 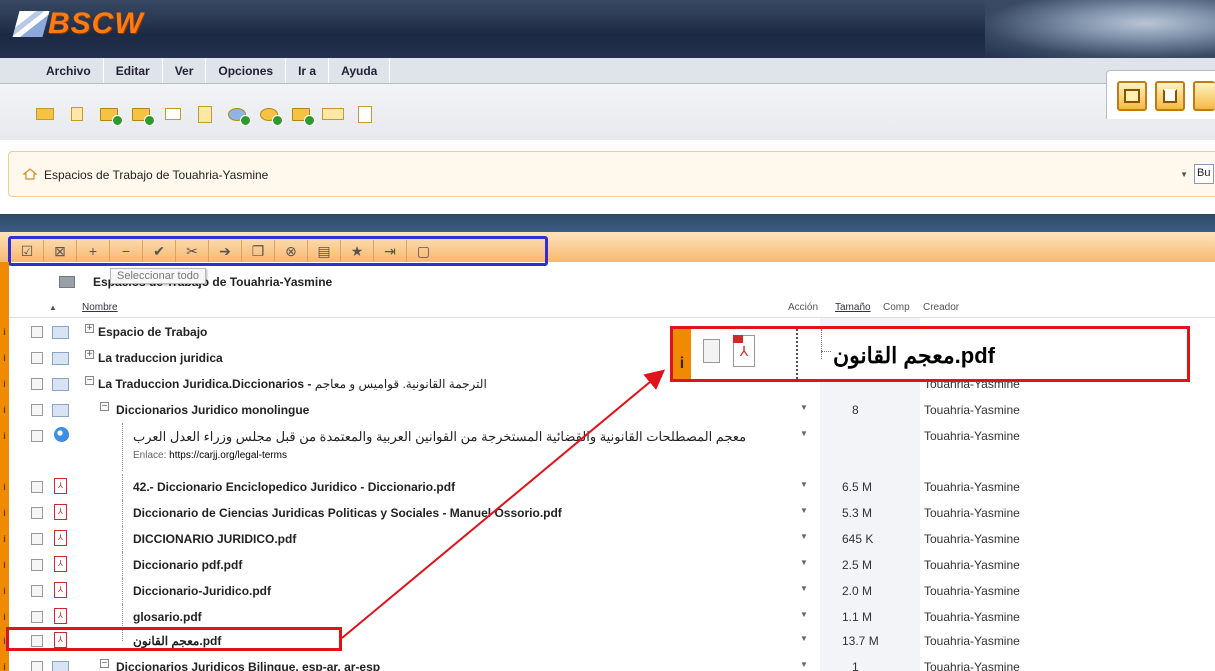 What do you see at coordinates (60, 251) in the screenshot?
I see `deselect-icon: ⊠` at bounding box center [60, 251].